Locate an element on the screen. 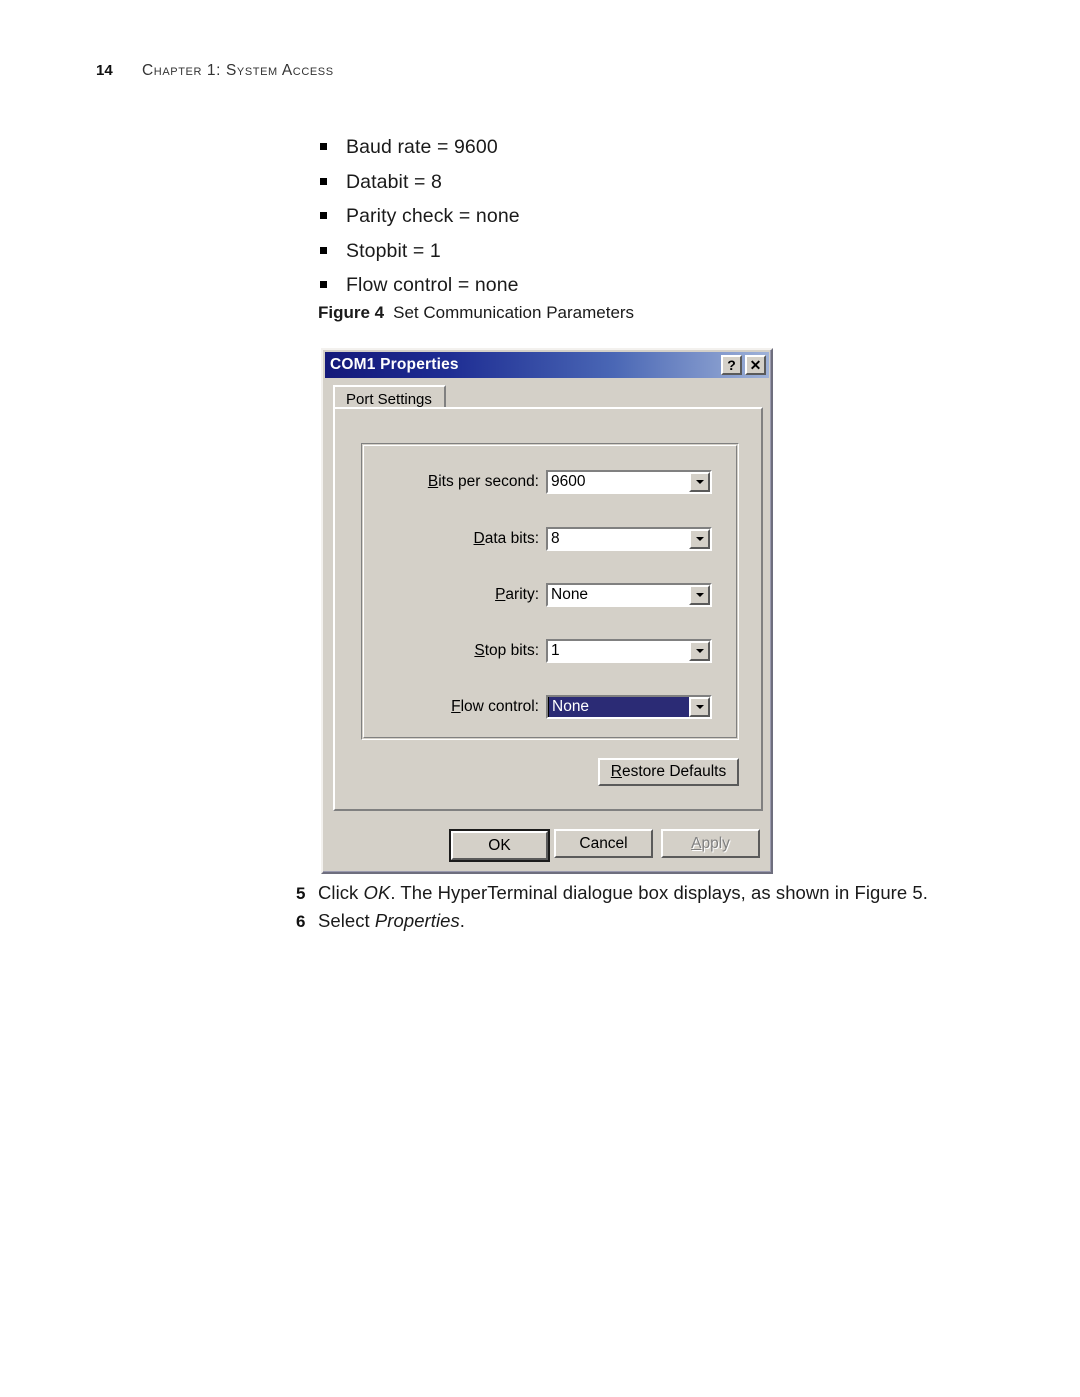  parity-value: None is located at coordinates (618, 595).